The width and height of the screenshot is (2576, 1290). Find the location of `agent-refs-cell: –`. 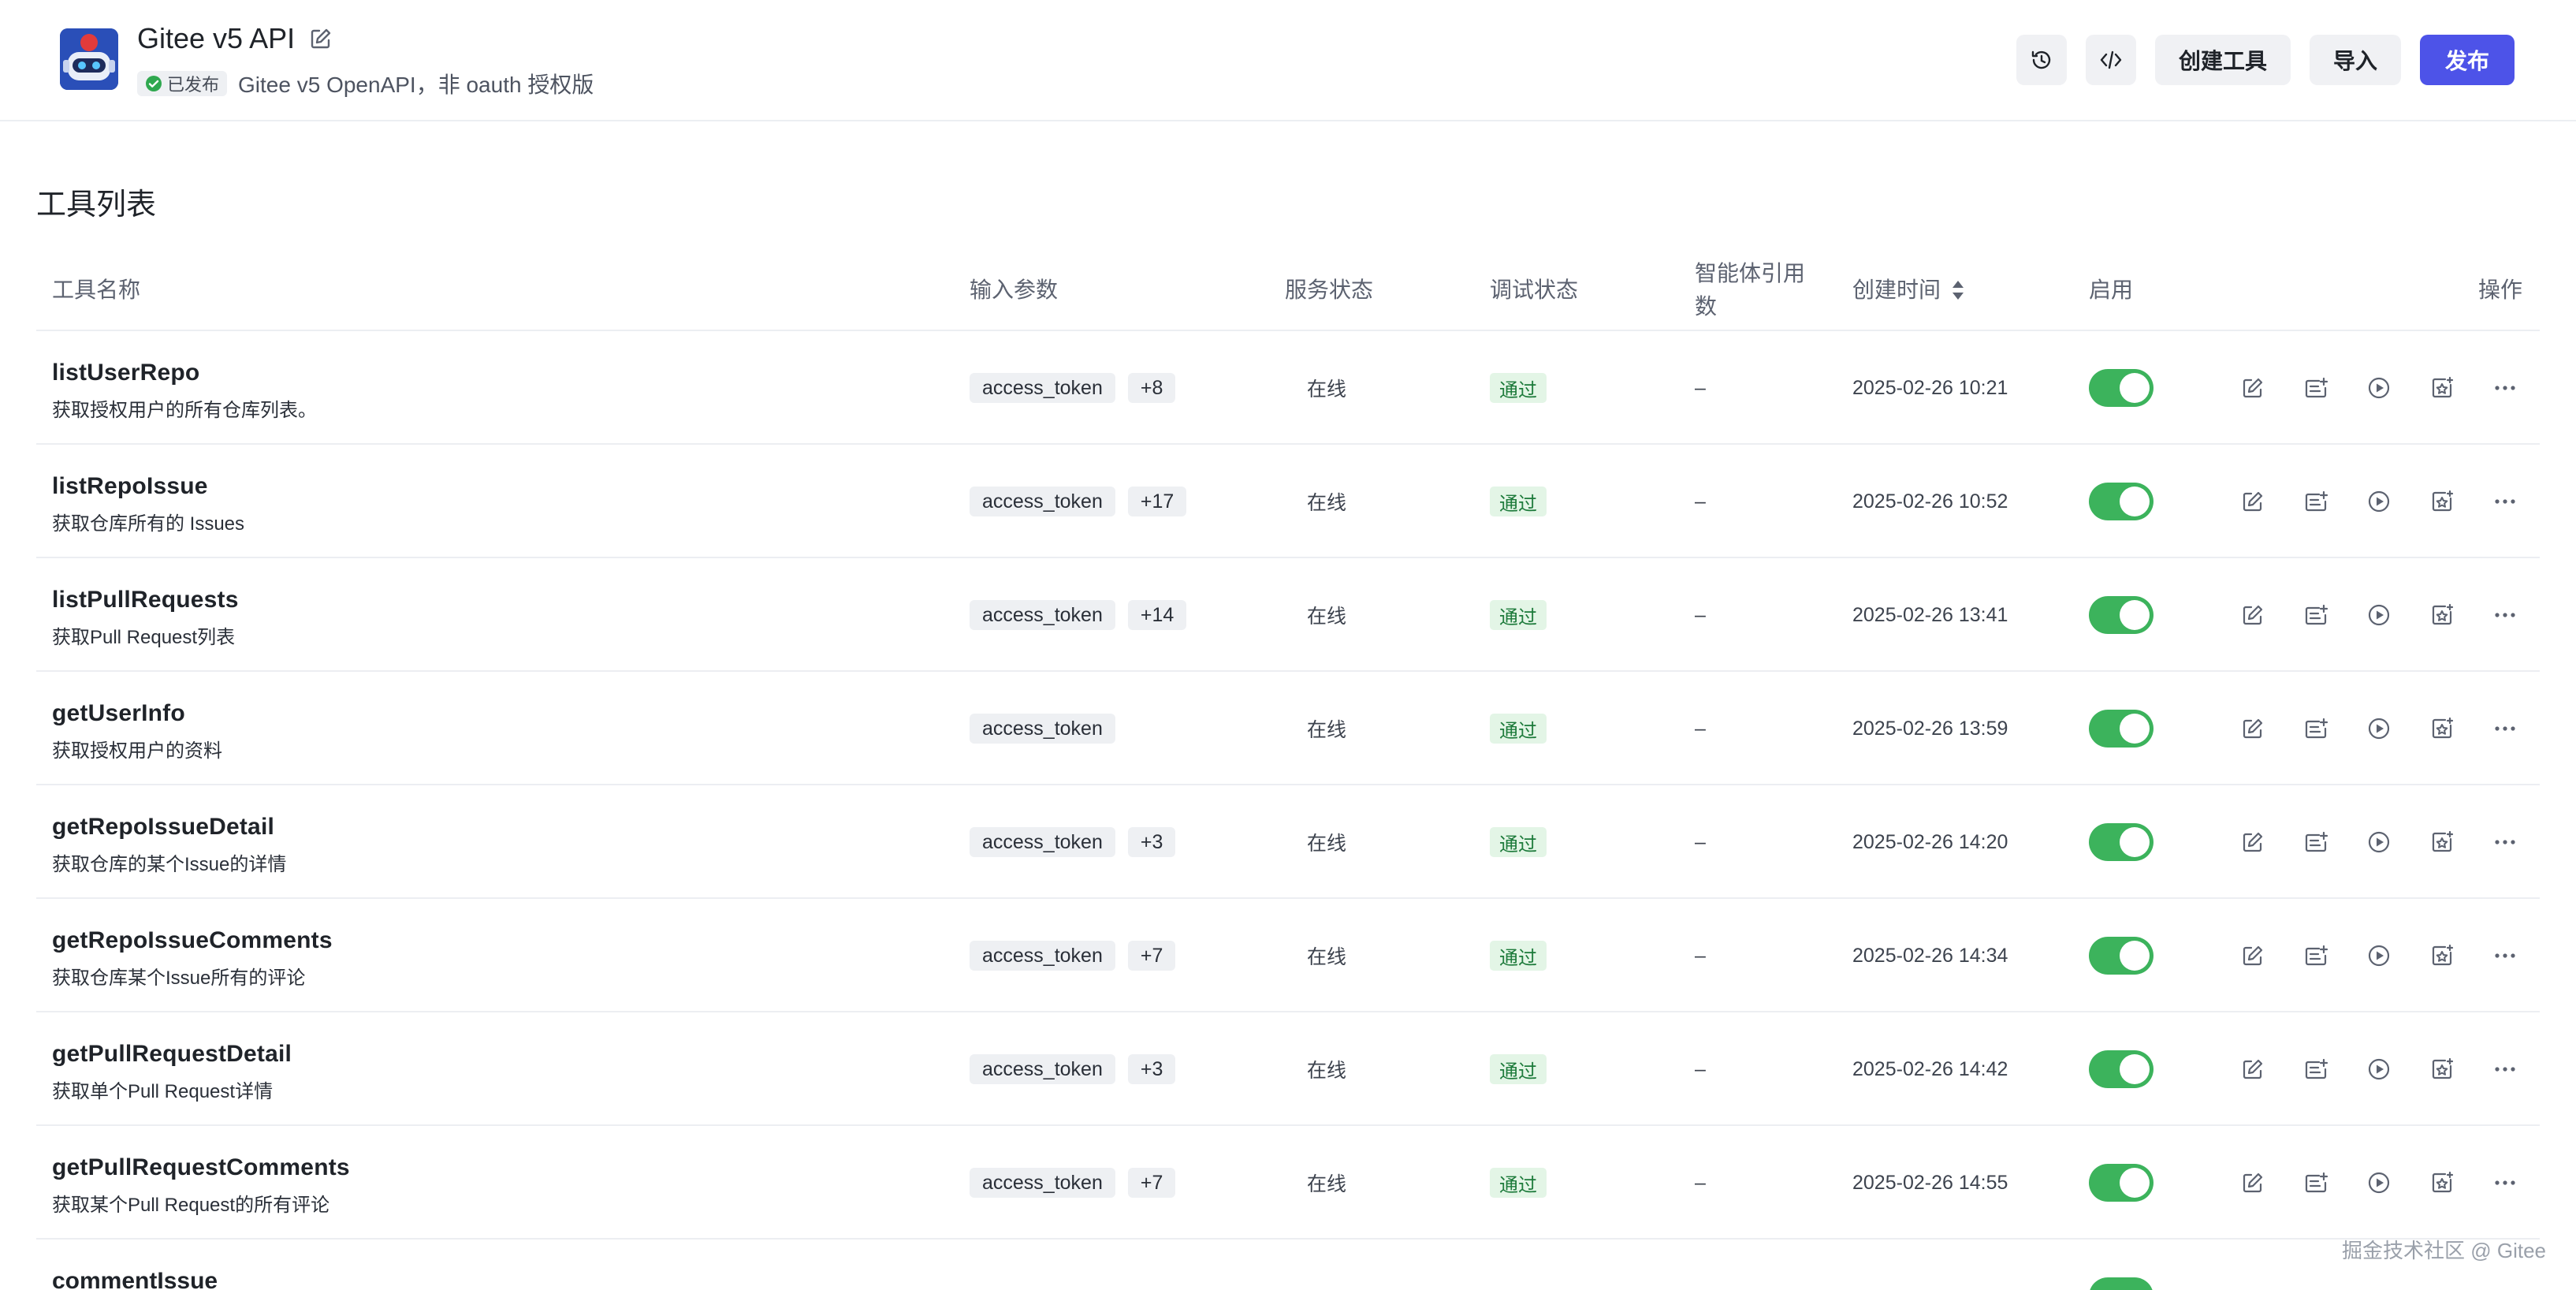

agent-refs-cell: – is located at coordinates (1700, 388).